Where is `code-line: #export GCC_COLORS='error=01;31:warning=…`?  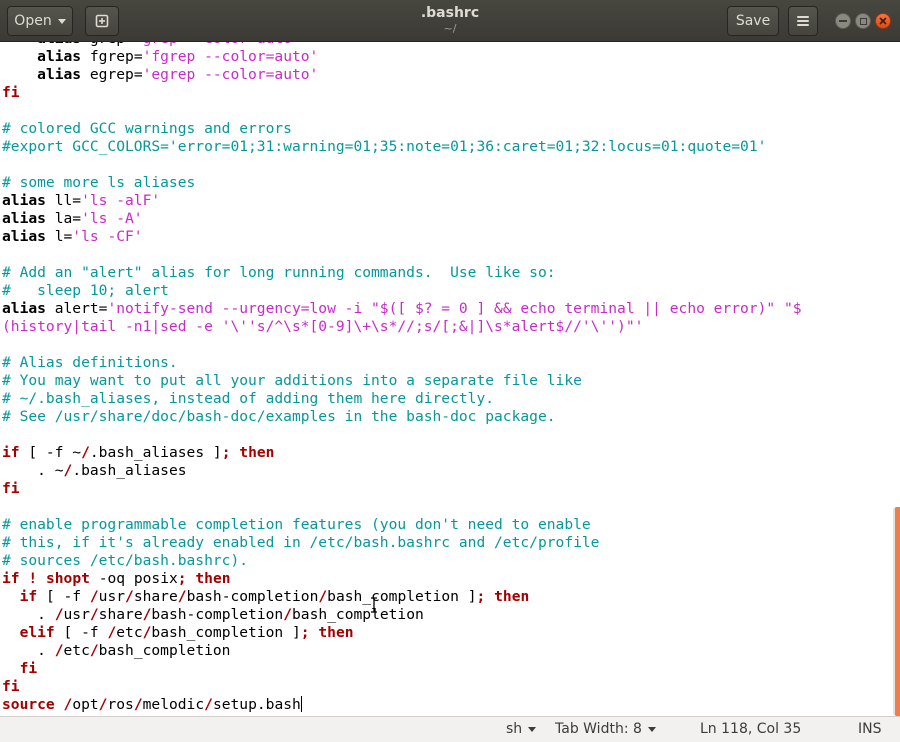
code-line: #export GCC_COLORS='error=01;31:warning=… is located at coordinates (402, 147).